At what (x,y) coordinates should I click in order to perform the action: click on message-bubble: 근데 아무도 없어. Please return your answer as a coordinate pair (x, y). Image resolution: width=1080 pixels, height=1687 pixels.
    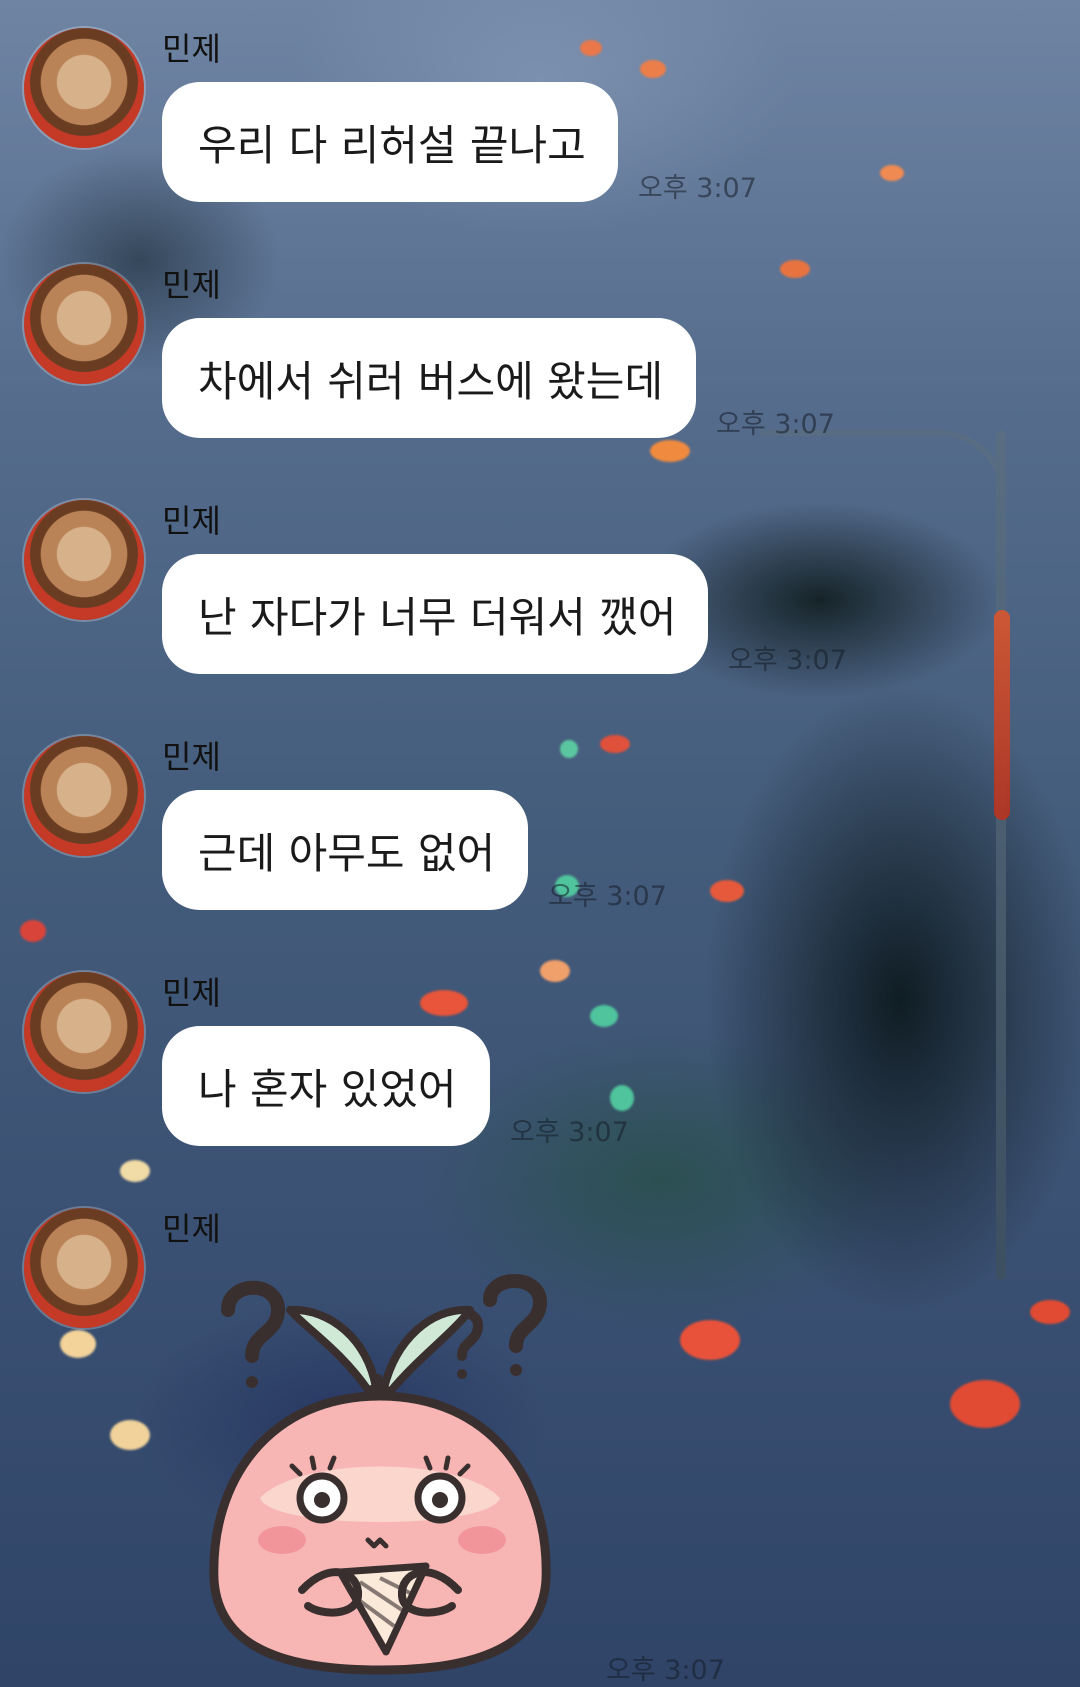
    Looking at the image, I should click on (345, 850).